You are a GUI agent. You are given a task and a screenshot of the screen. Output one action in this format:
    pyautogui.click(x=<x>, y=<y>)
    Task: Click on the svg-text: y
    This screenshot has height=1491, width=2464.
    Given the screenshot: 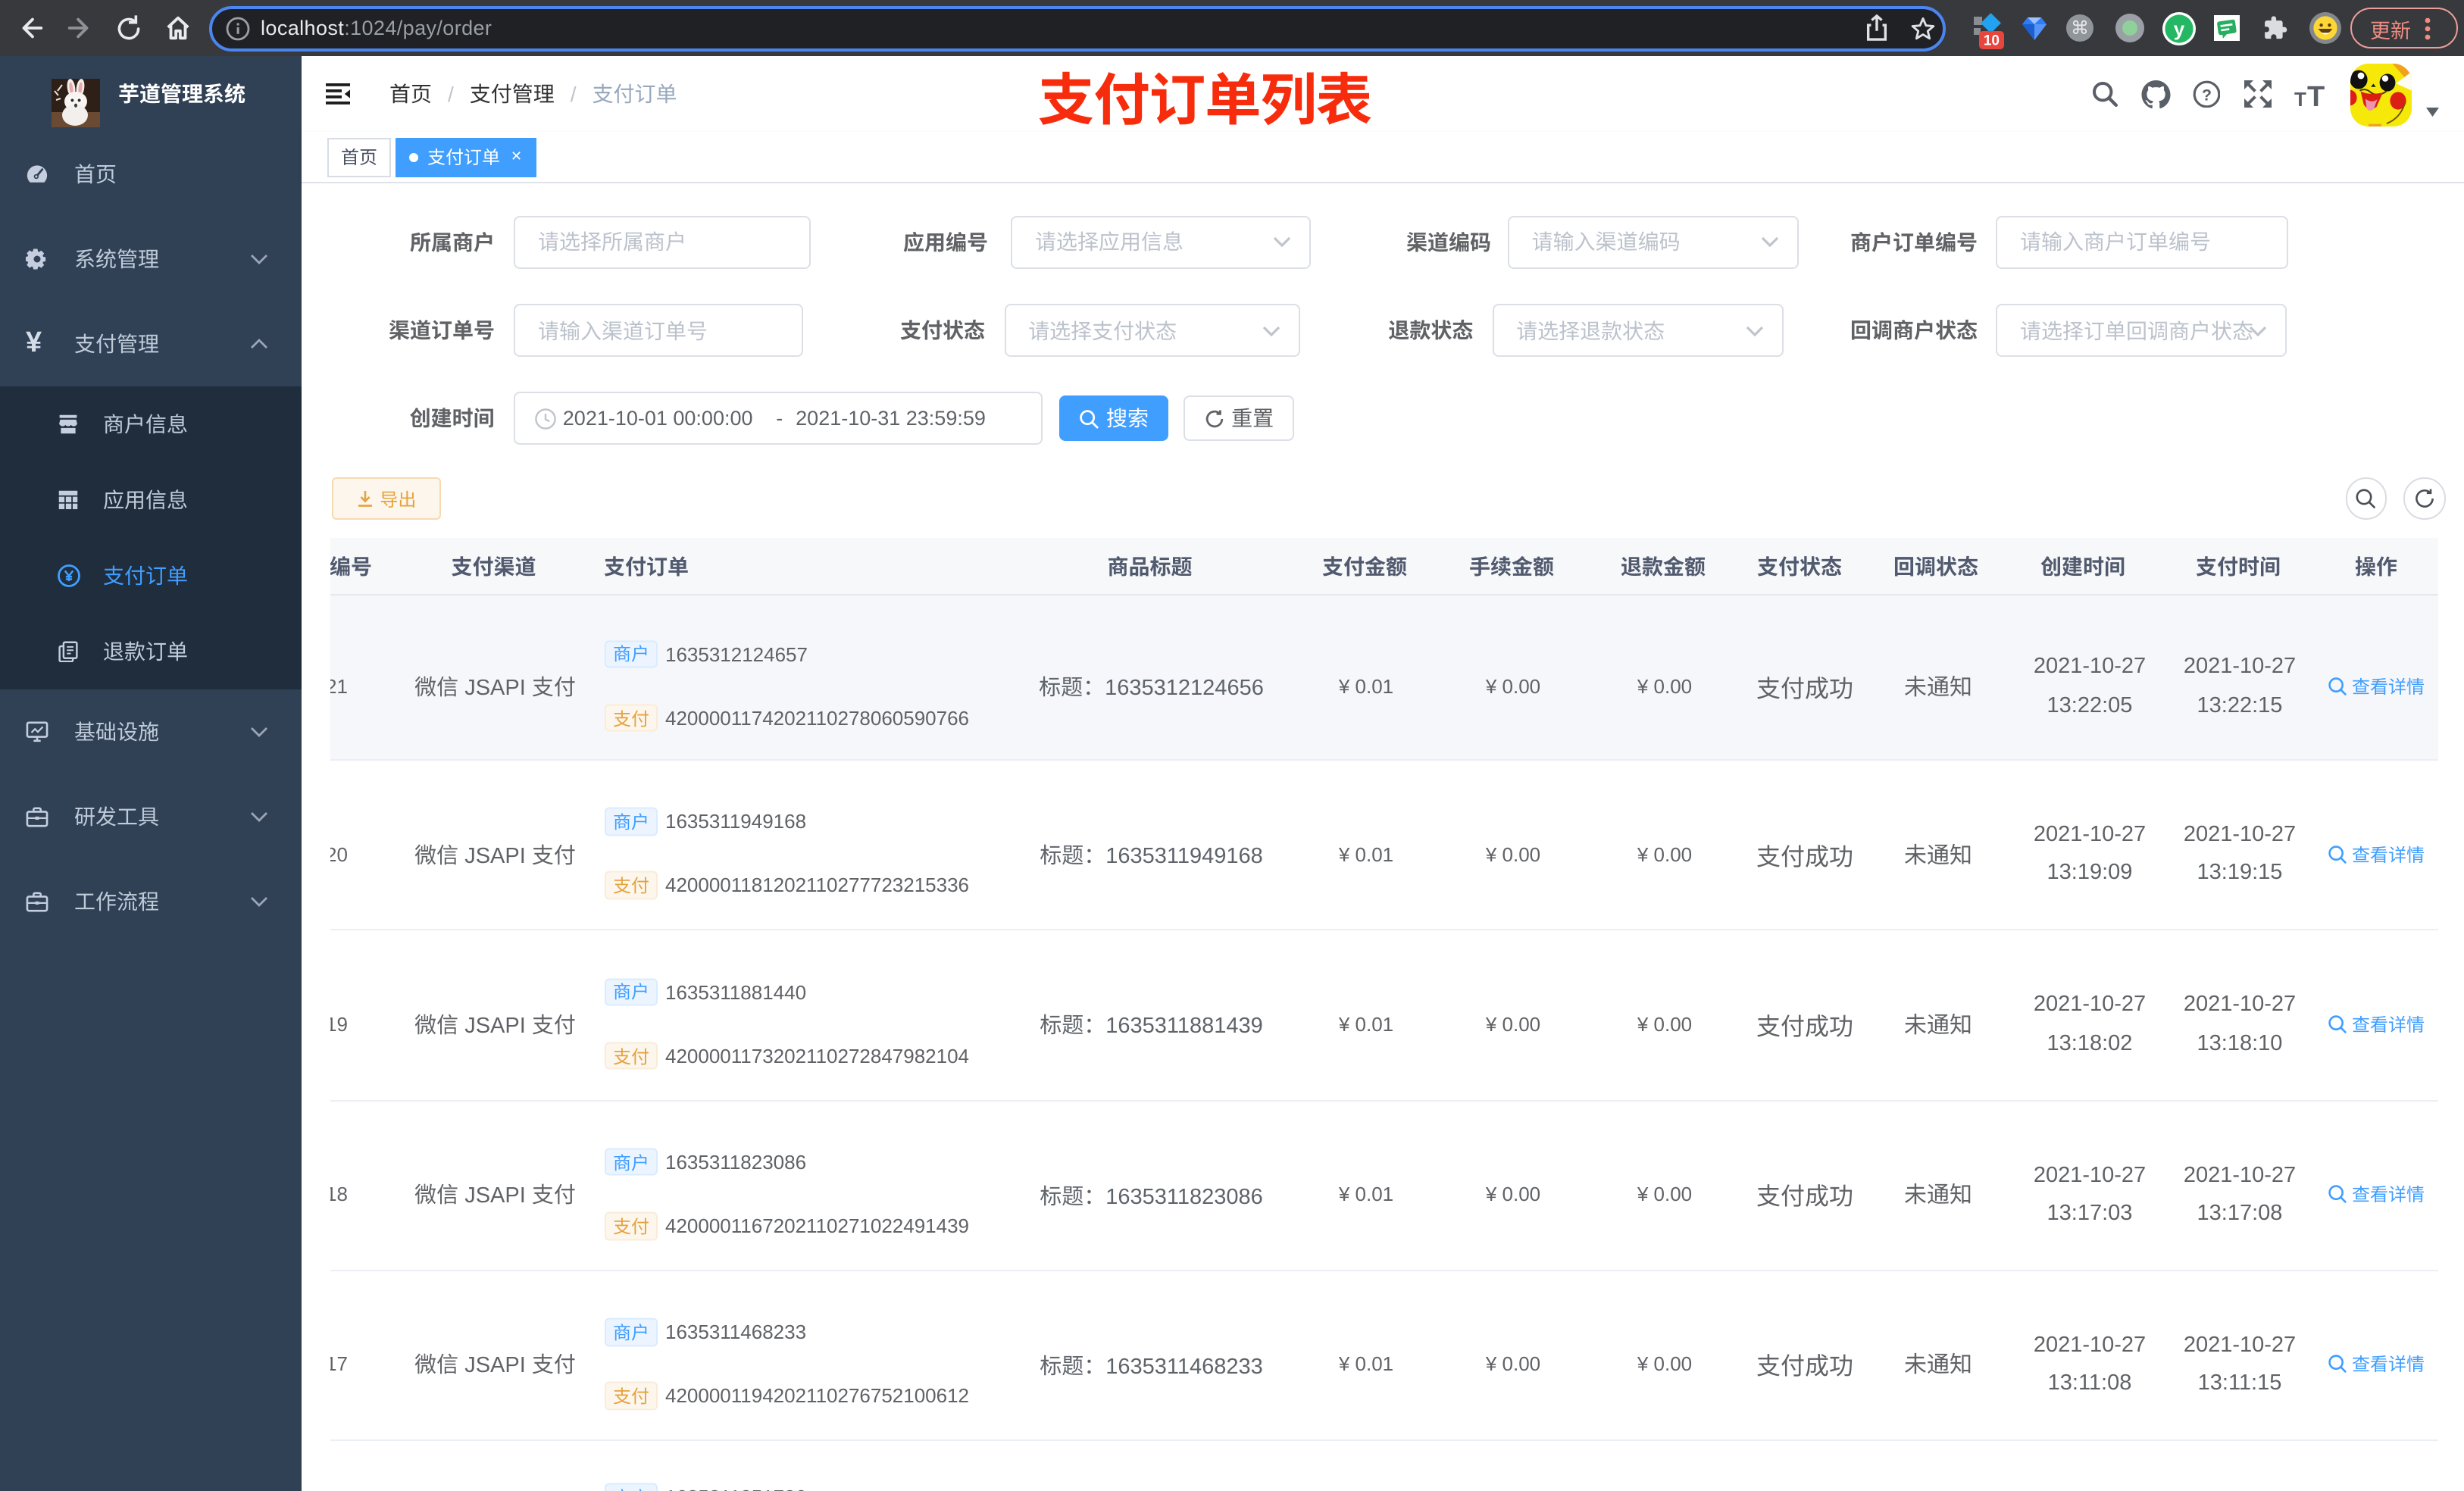 What is the action you would take?
    pyautogui.click(x=2179, y=28)
    